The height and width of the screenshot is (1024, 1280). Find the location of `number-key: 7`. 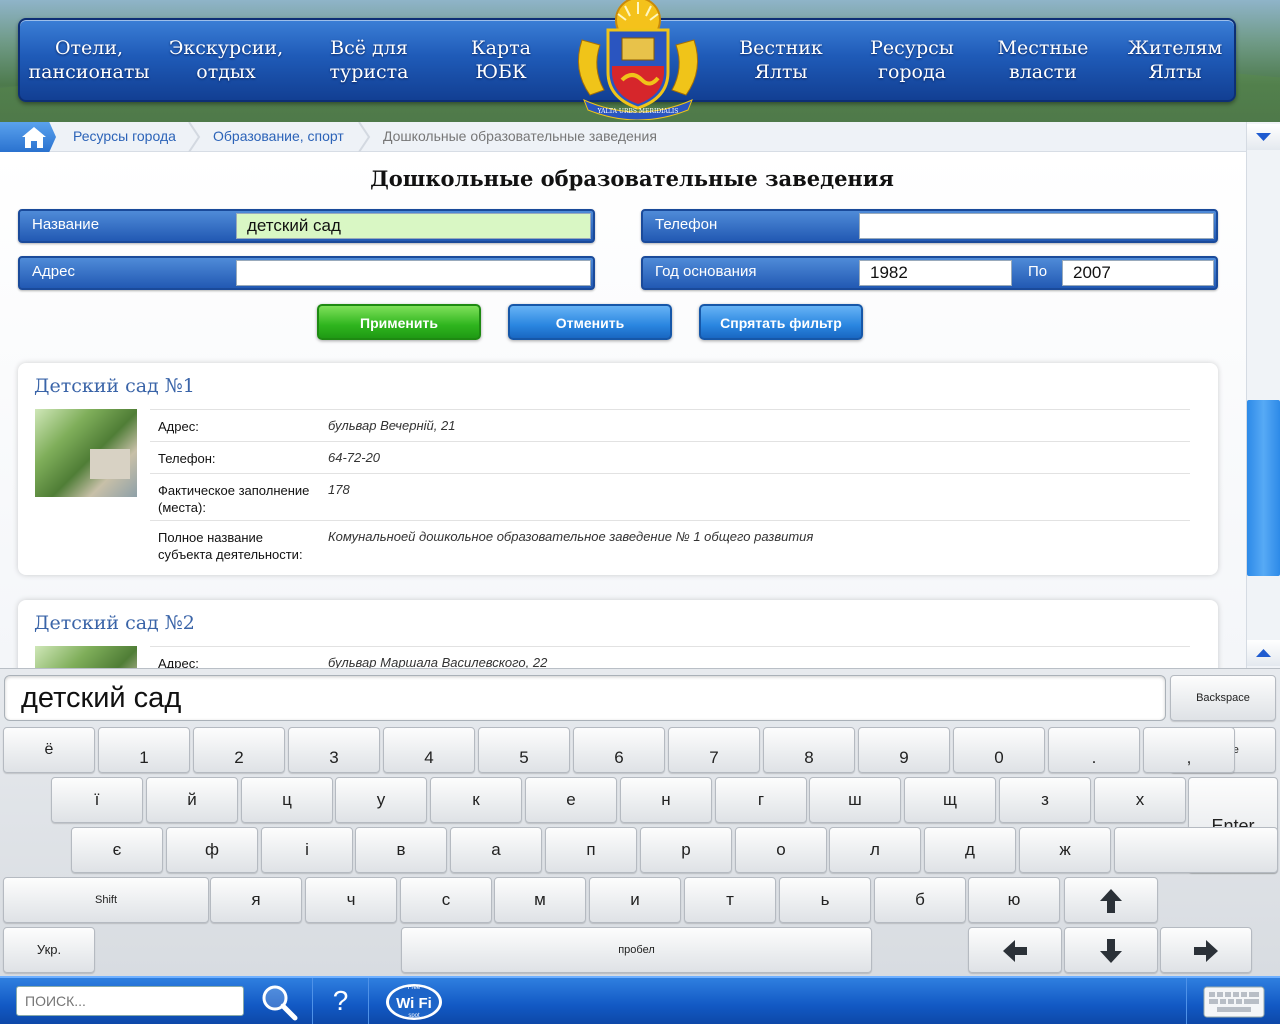

number-key: 7 is located at coordinates (714, 750).